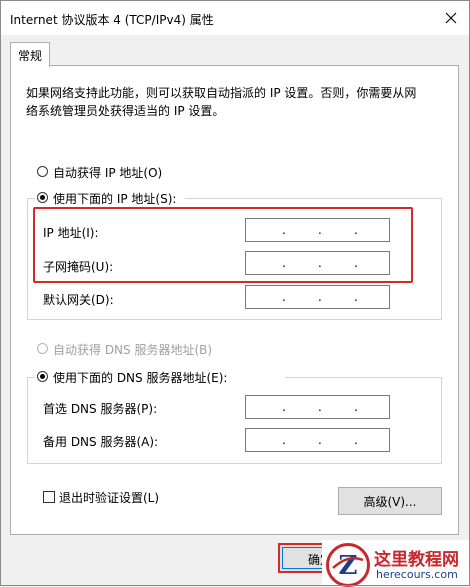 The height and width of the screenshot is (587, 470). Describe the element at coordinates (42, 171) in the screenshot. I see `auto-ip-radio` at that location.